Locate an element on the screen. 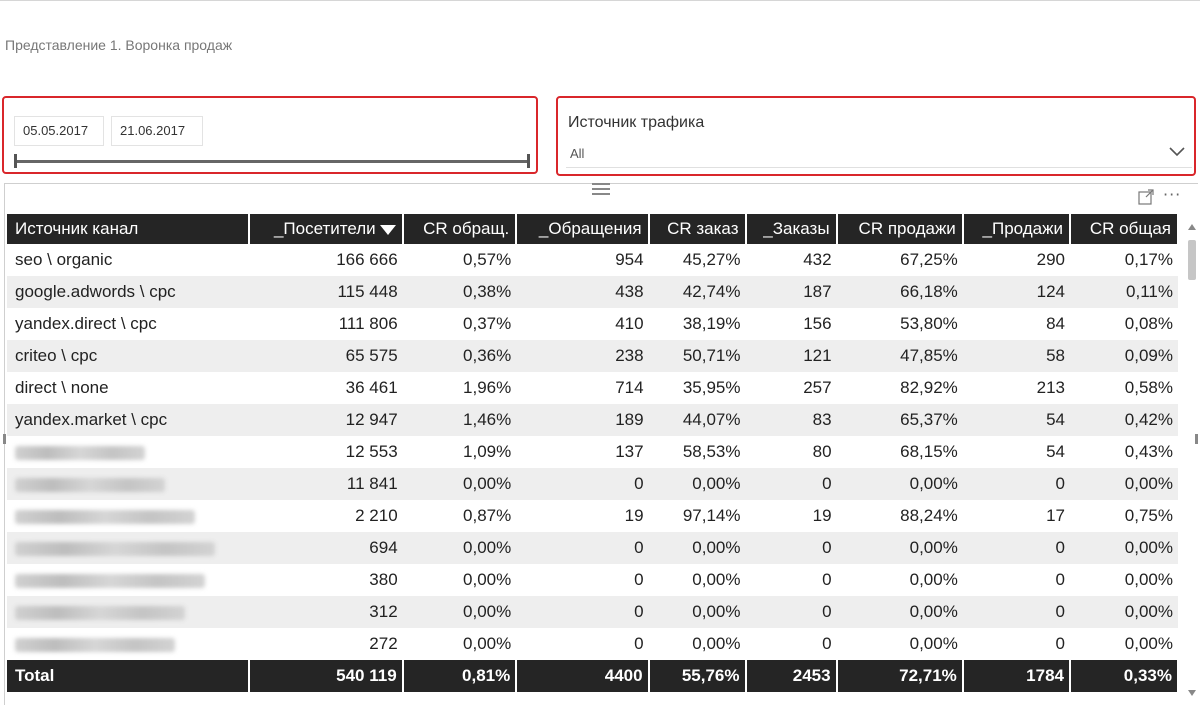  value-cell: 0,37% is located at coordinates (487, 323).